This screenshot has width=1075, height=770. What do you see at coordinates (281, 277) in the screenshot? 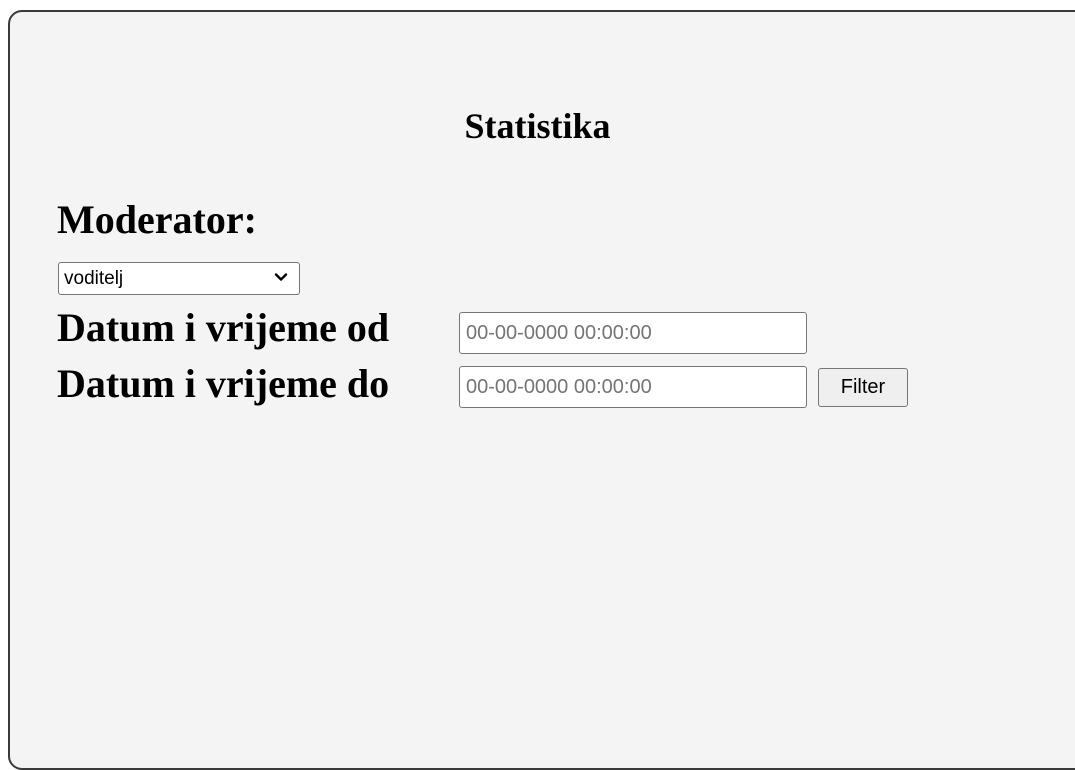
I see `chevron-down-icon` at bounding box center [281, 277].